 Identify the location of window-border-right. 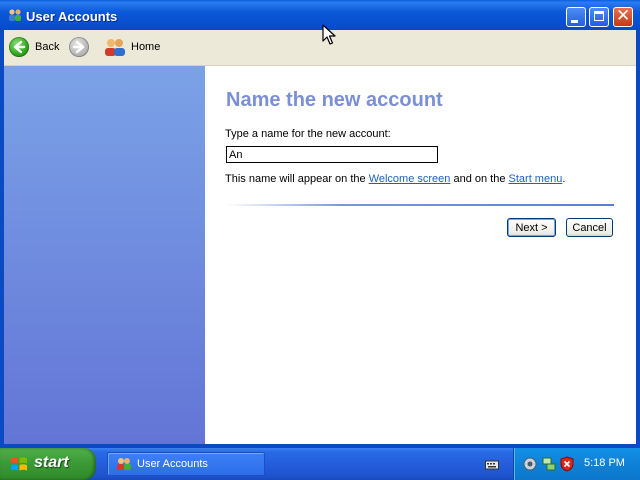
(638, 239).